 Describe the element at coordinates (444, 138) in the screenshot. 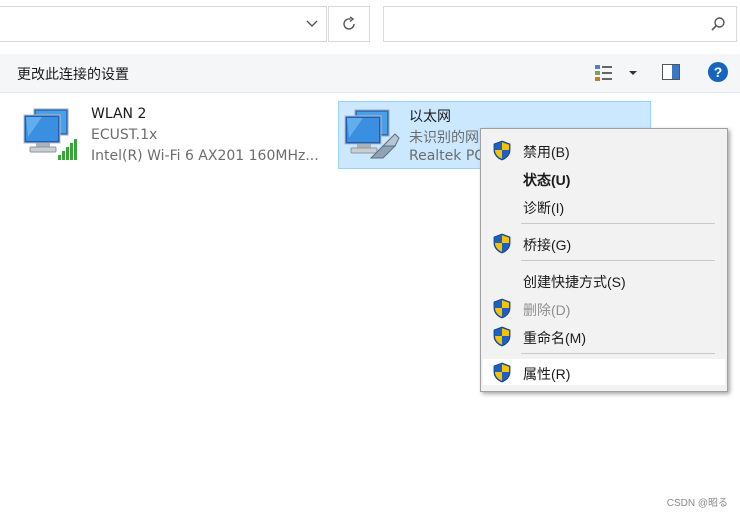

I see `adapter-status: 未识别的网` at that location.